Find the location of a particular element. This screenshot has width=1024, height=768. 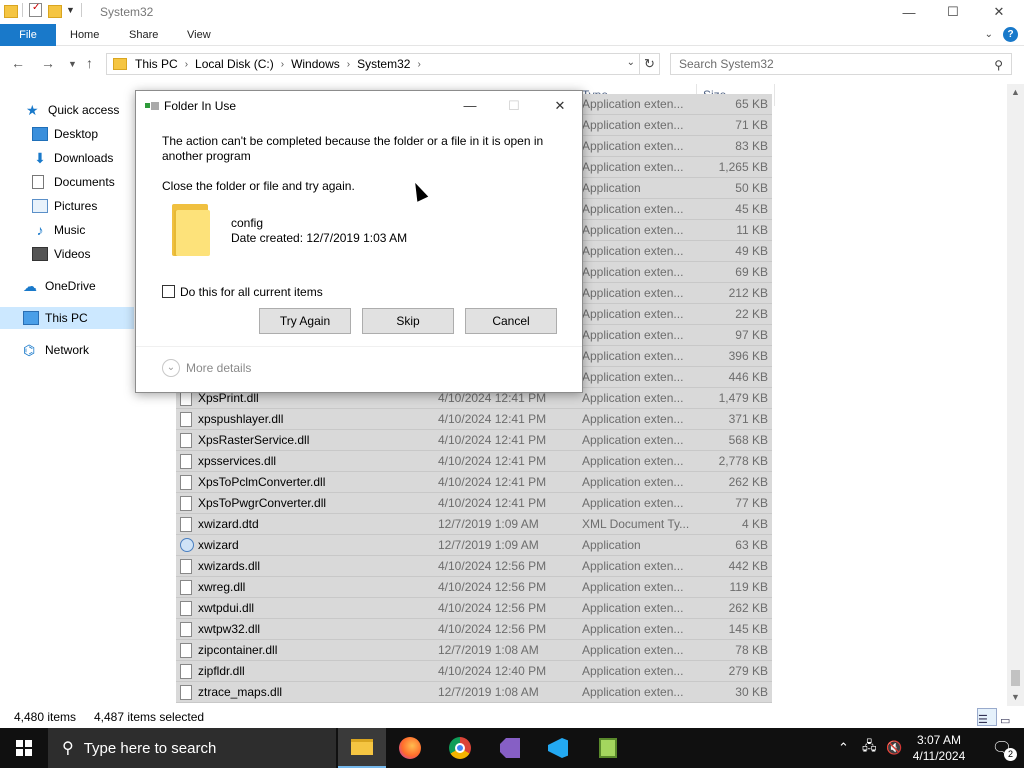

document-icon is located at coordinates (38, 182).